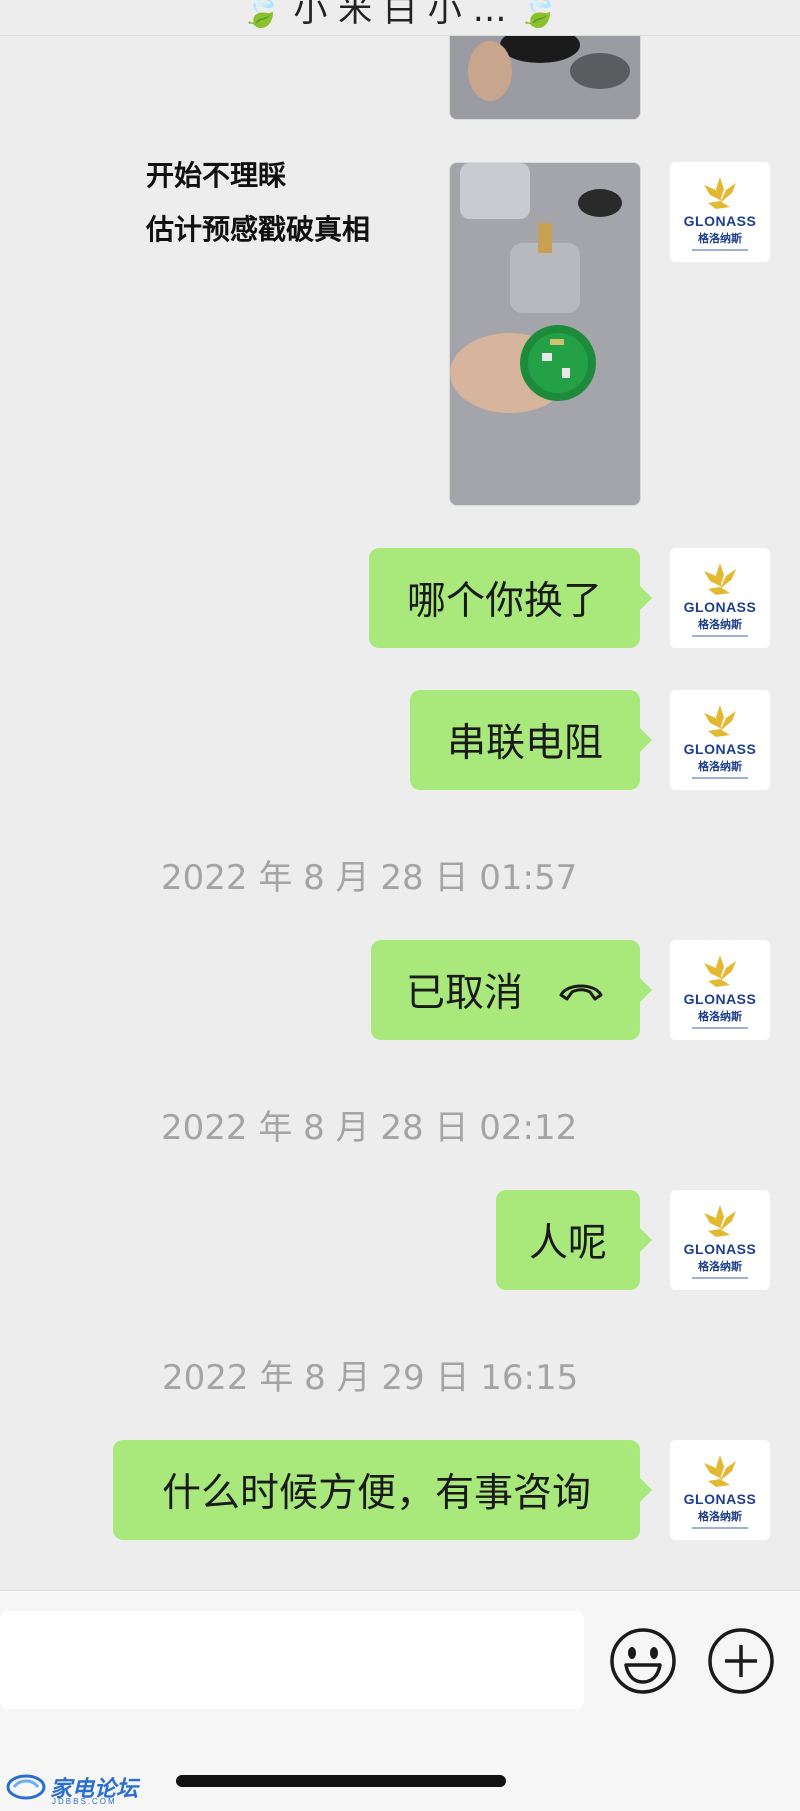 This screenshot has height=1811, width=800. I want to click on forum-logo-icon, so click(26, 1787).